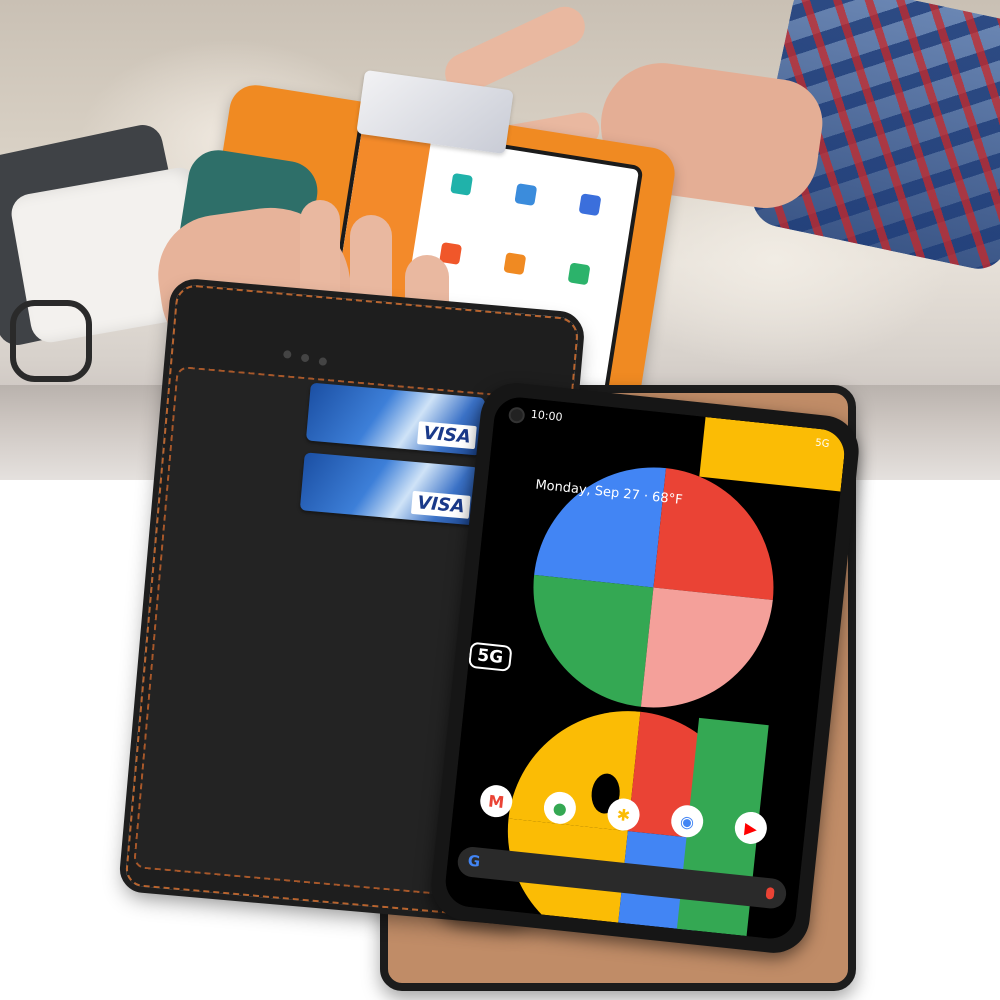 The height and width of the screenshot is (1000, 1000). I want to click on chrome-icon: ◉, so click(687, 821).